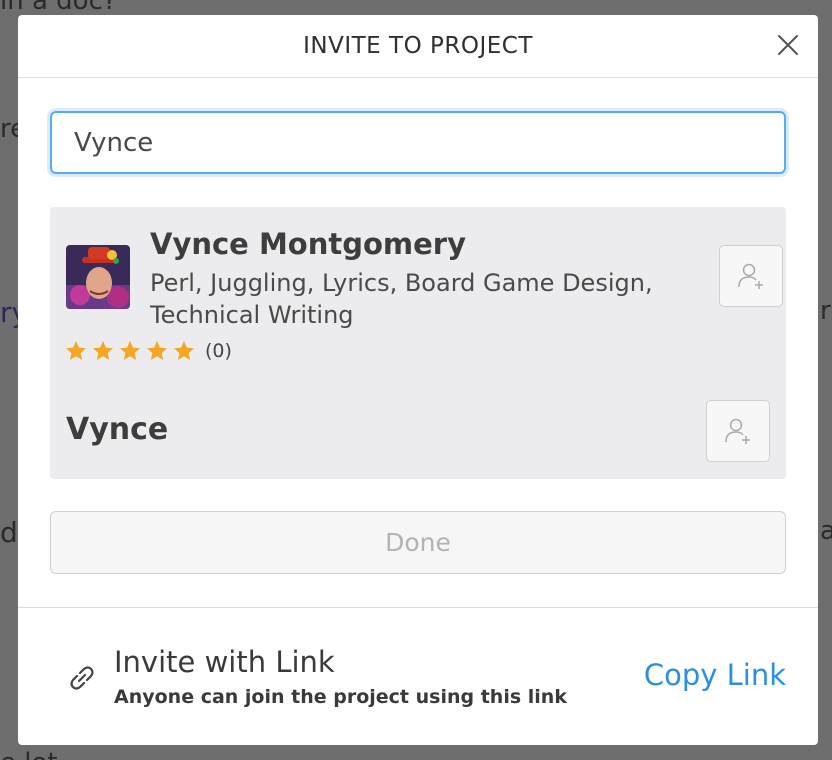 The image size is (832, 760). Describe the element at coordinates (418, 607) in the screenshot. I see `divider` at that location.